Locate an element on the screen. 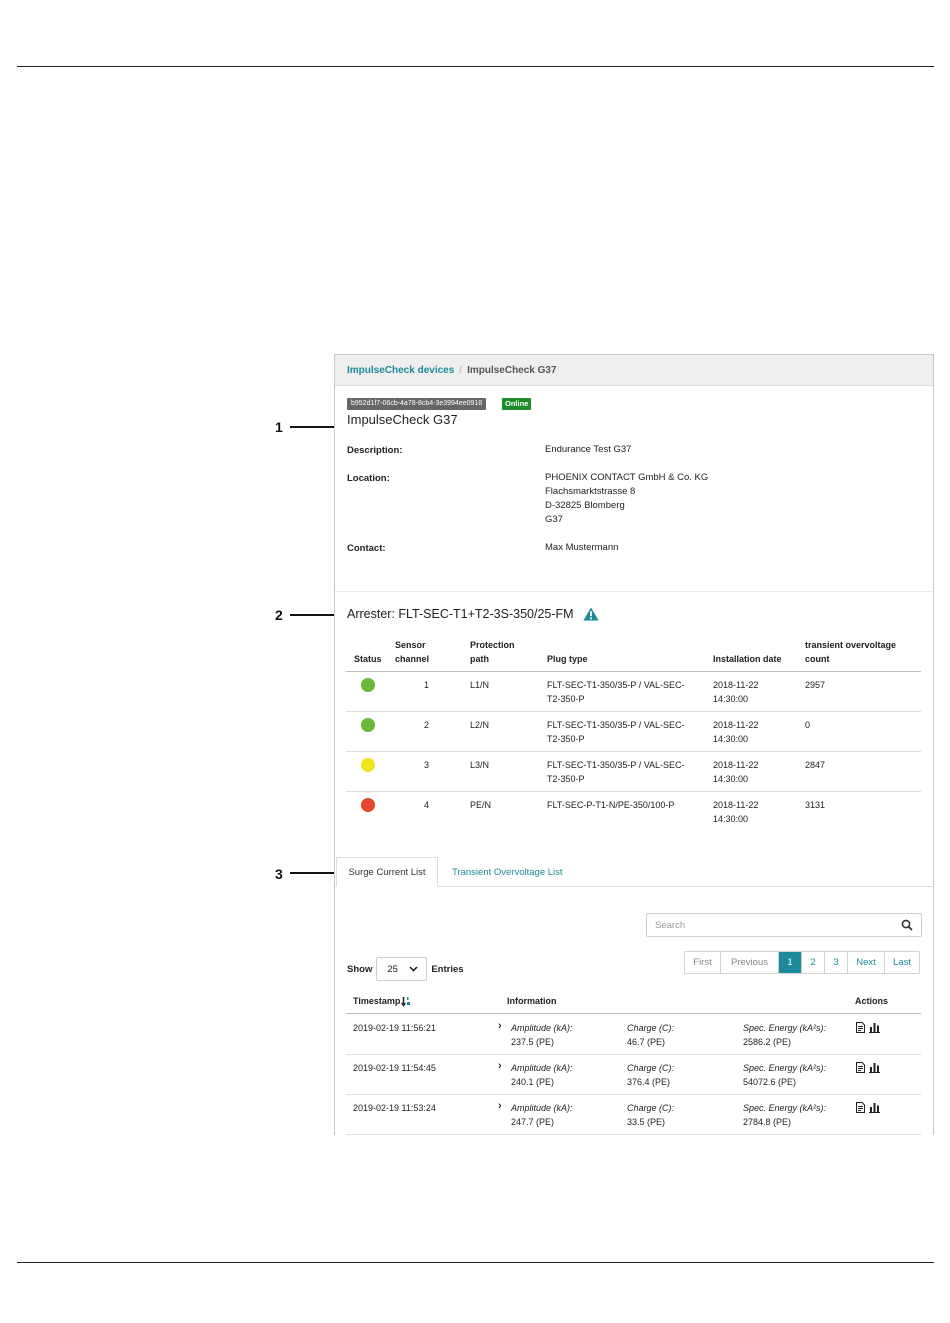 This screenshot has width=950, height=1323. timestamp-label: Timestamp is located at coordinates (377, 1001).